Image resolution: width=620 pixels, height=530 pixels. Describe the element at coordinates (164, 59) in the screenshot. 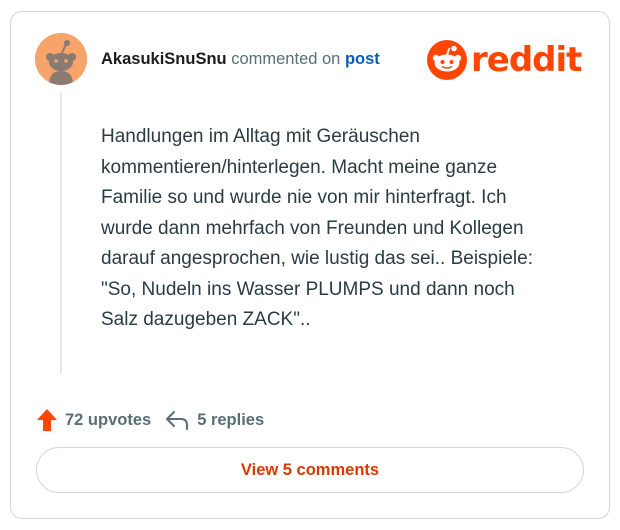

I see `username-link: AkasukiSnuSnu` at that location.